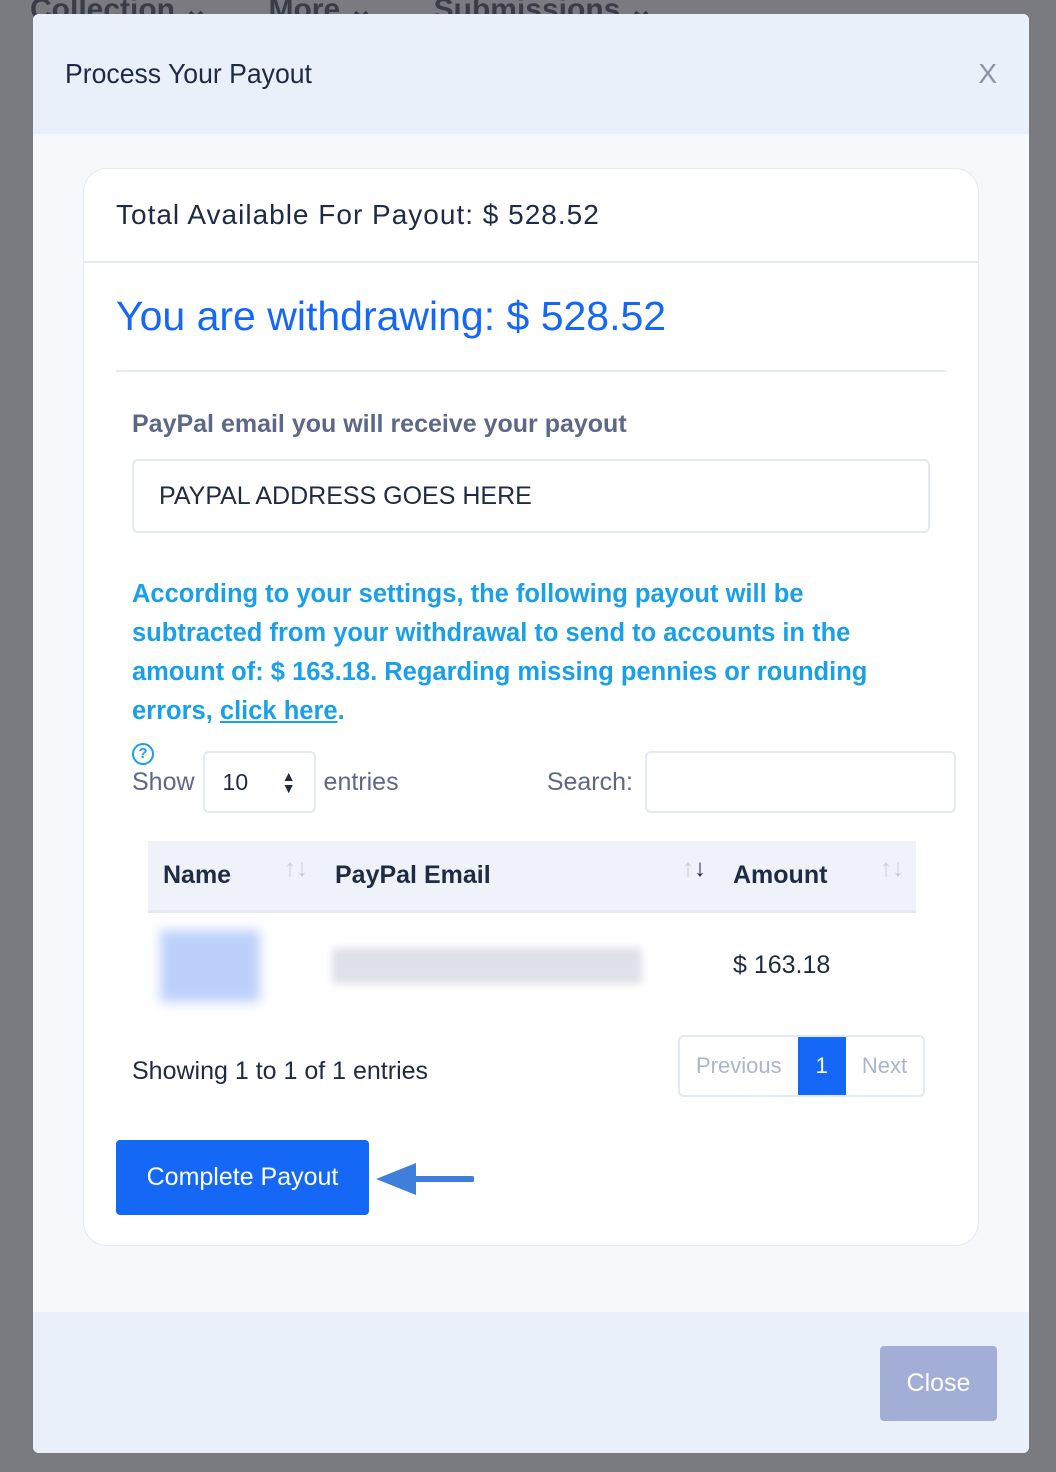 The height and width of the screenshot is (1472, 1056). I want to click on entries-label: entries, so click(361, 781).